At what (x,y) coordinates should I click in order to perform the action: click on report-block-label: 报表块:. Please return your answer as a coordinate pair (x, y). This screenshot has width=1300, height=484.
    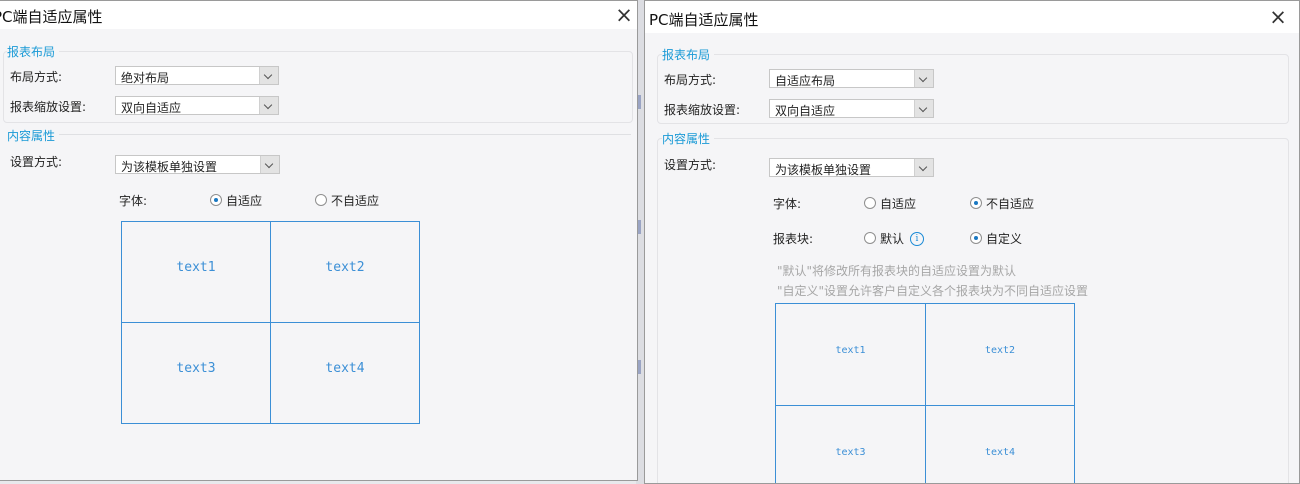
    Looking at the image, I should click on (793, 239).